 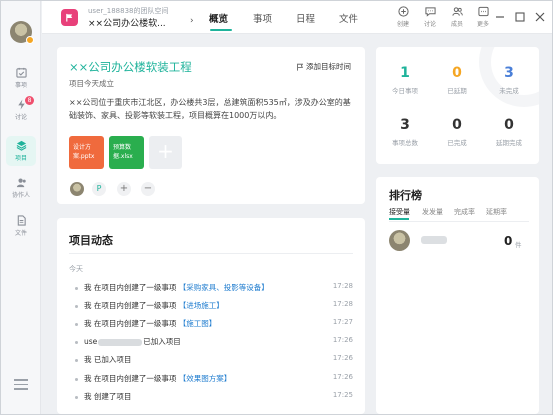 I want to click on feed-item: 我 在项目内创建了一级事项 【进场施工】 17:28, so click(x=214, y=306).